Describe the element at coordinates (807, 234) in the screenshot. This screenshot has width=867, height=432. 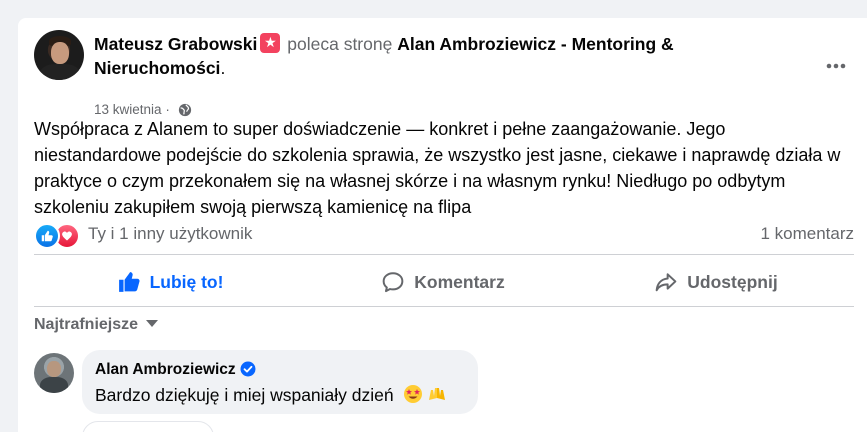
I see `comments-count: 1 komentarz` at that location.